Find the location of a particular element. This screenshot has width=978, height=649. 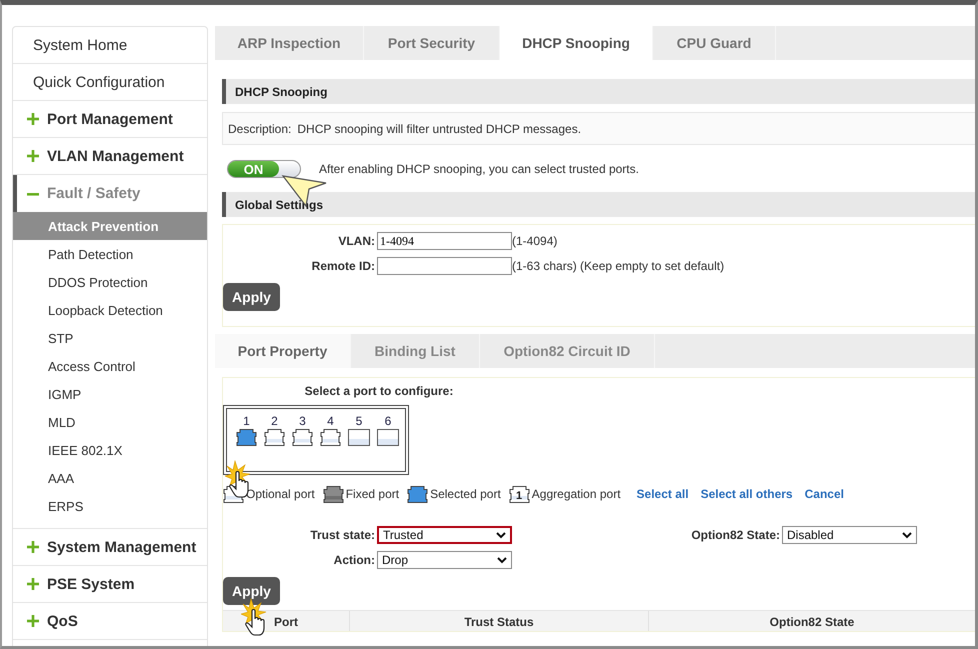

toggle-hint: After enabling DHCP snooping, you can select trusted ports. is located at coordinates (479, 169).